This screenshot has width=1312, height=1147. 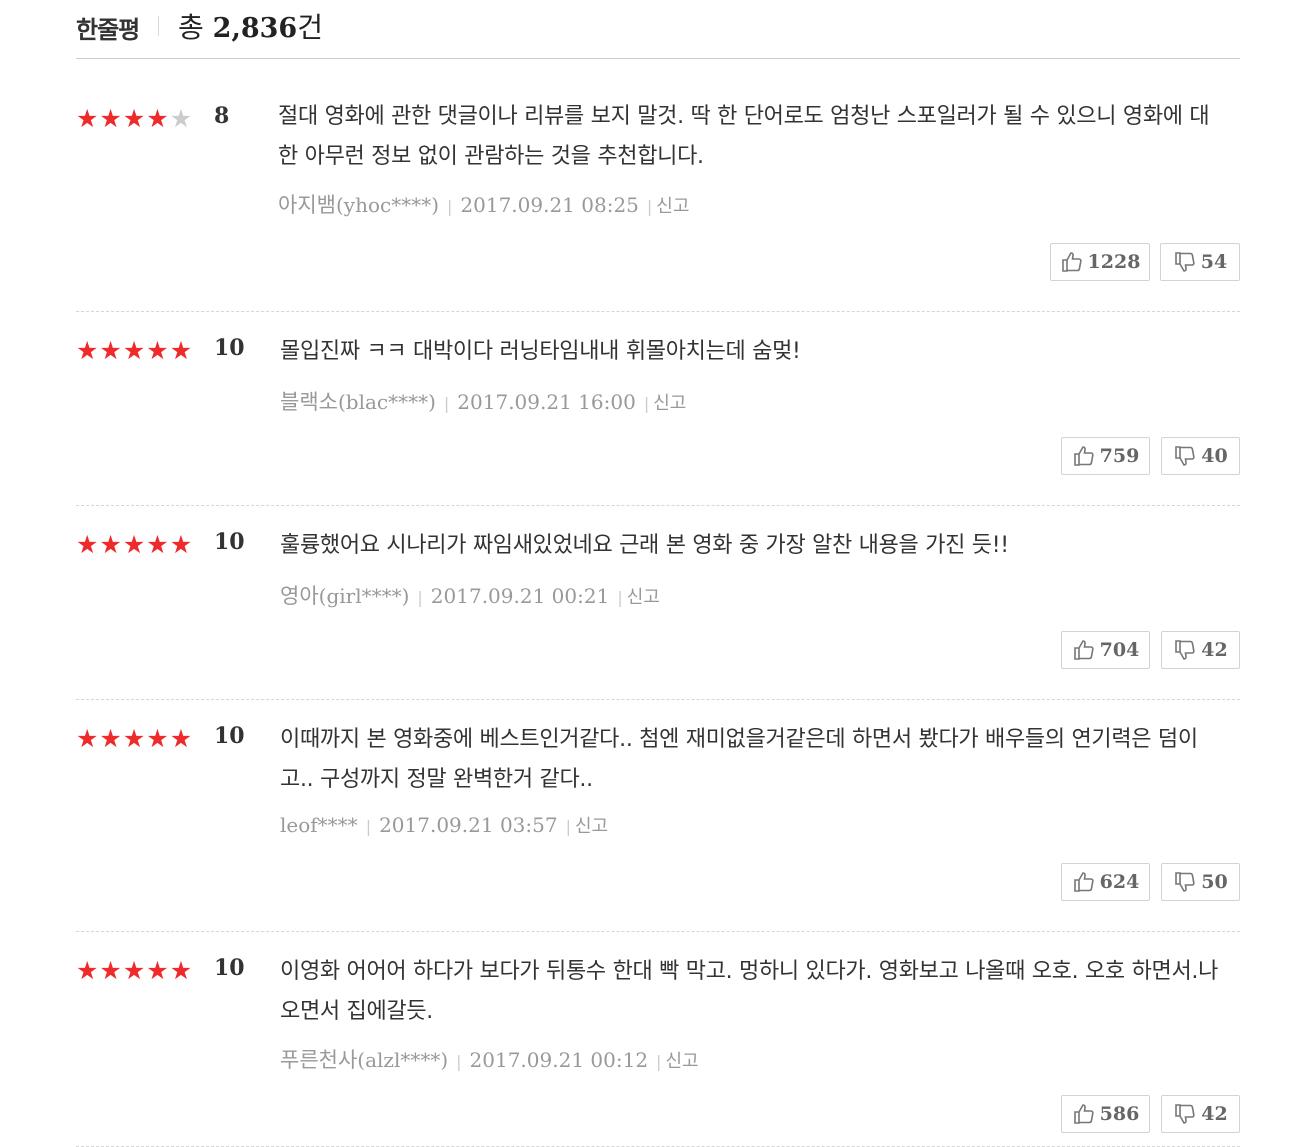 I want to click on review-meta: 영아(girl****) | 2017.09.21 00:21 | 신고, so click(x=470, y=595).